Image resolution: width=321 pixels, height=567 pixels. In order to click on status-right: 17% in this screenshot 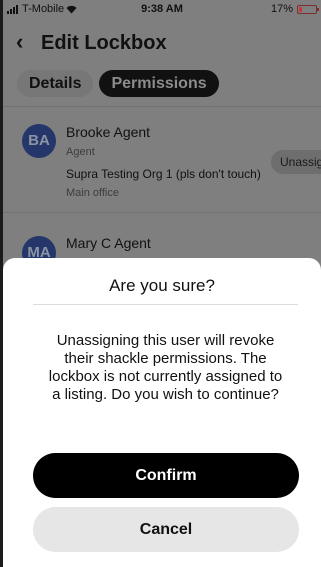, I will do `click(294, 9)`.